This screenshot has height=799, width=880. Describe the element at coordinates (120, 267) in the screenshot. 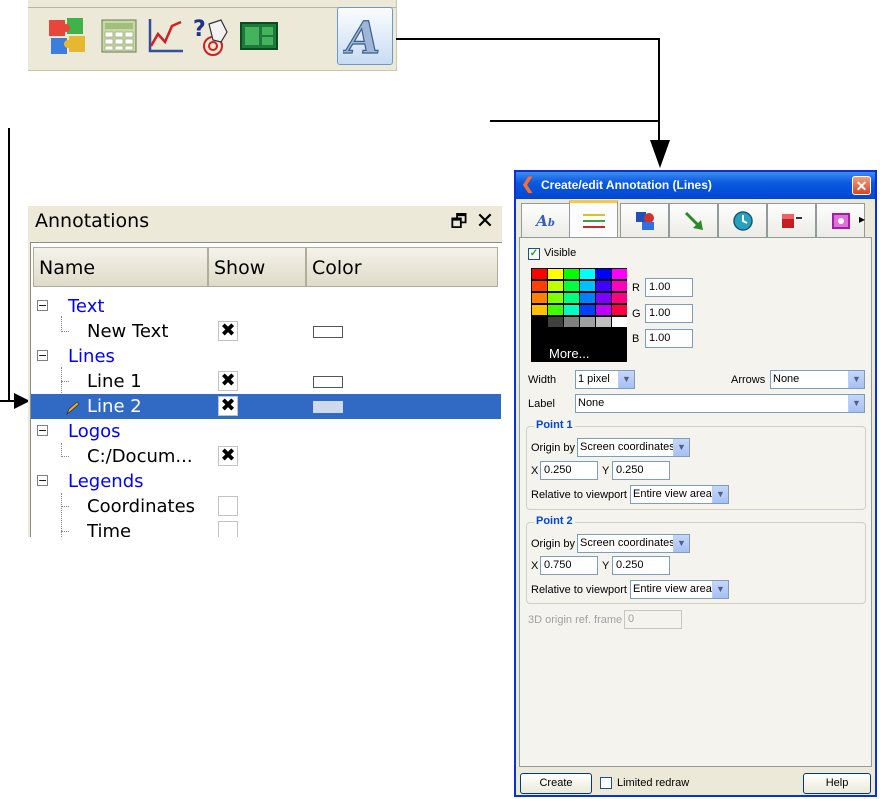

I see `column-header-name: Name` at that location.